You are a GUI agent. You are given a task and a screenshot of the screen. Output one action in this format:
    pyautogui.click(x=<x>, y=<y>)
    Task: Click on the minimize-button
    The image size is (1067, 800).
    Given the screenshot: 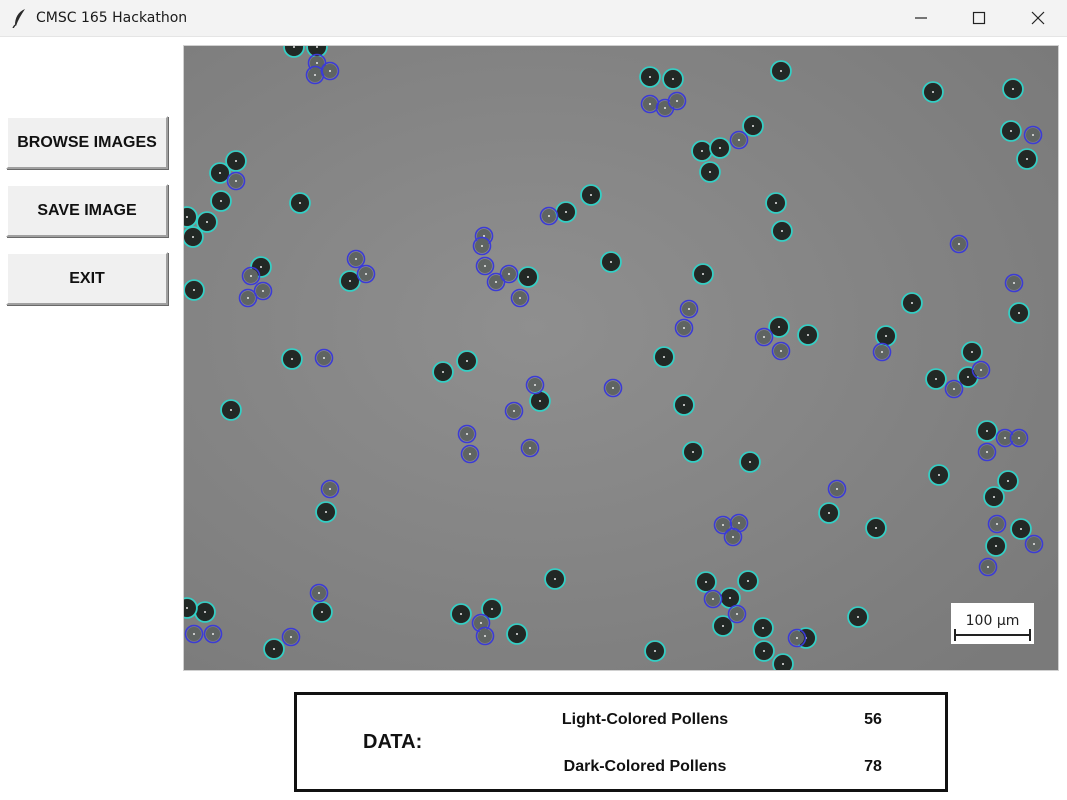 What is the action you would take?
    pyautogui.click(x=921, y=18)
    